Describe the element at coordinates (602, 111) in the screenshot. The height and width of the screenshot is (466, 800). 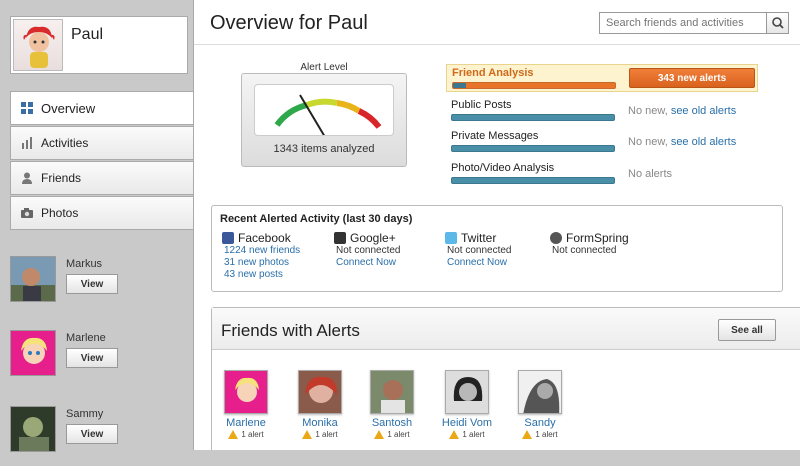
I see `alert-row-public-posts: Public Posts No new, see old alerts` at that location.